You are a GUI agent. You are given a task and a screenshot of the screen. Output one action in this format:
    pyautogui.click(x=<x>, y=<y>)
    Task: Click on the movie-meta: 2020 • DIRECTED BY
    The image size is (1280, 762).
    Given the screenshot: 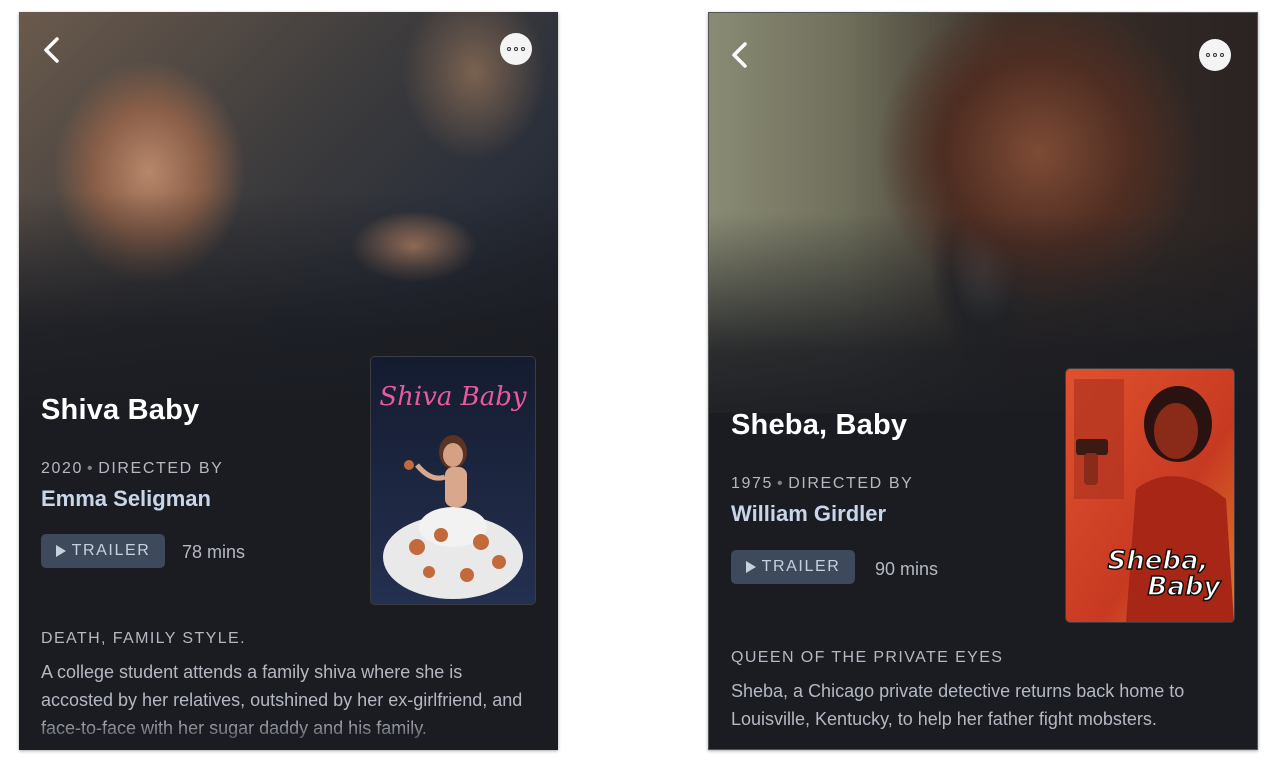 What is the action you would take?
    pyautogui.click(x=132, y=468)
    